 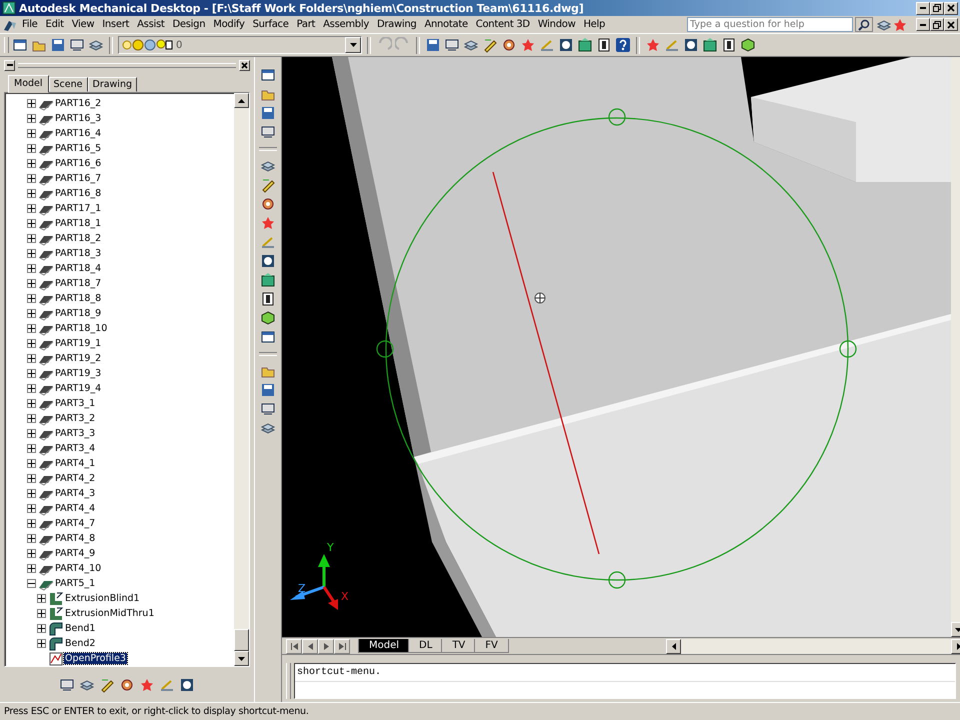 I want to click on layout-tab: TV, so click(x=458, y=646).